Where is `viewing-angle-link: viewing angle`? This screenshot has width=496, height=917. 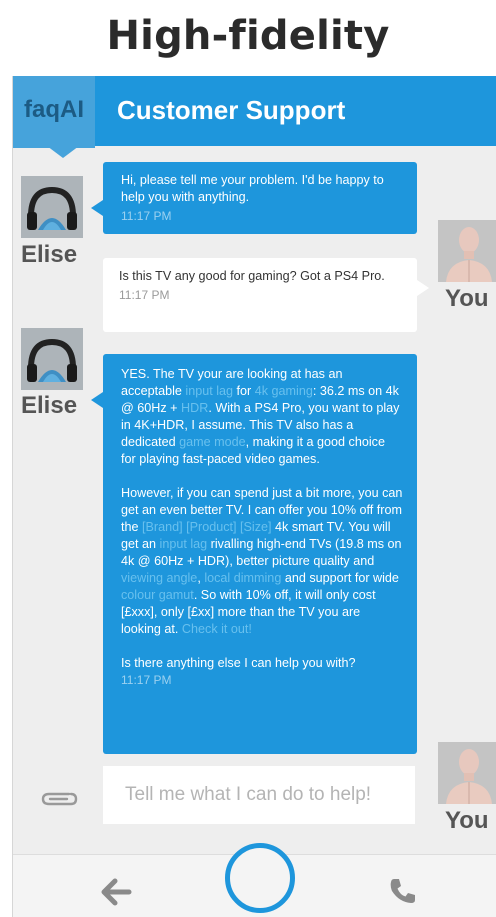 viewing-angle-link: viewing angle is located at coordinates (159, 578).